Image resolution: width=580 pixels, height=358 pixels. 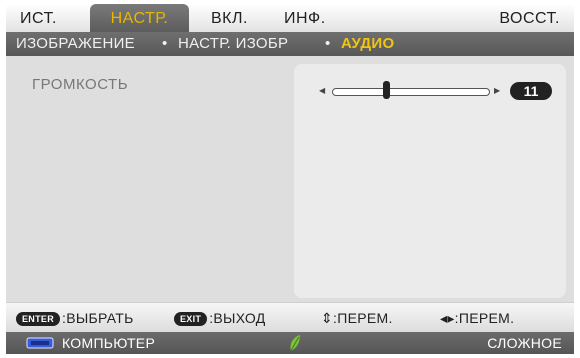 I want to click on tab-power: ВКЛ., so click(x=229, y=18).